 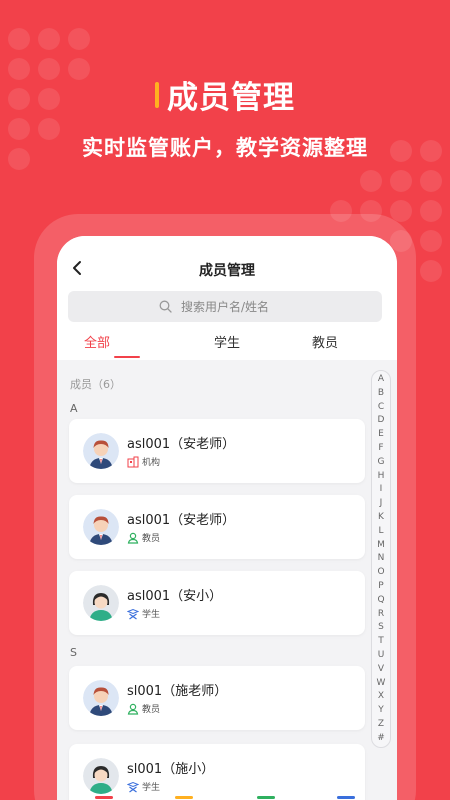 I want to click on az-letter-n: N, so click(x=381, y=558).